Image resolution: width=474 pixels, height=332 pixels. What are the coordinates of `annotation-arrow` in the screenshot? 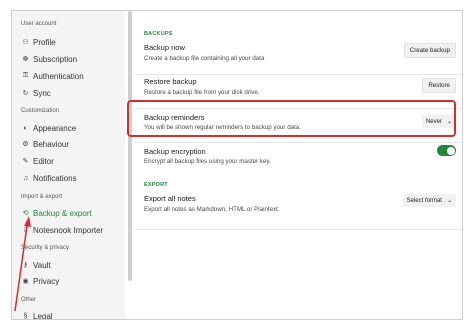 It's located at (22, 264).